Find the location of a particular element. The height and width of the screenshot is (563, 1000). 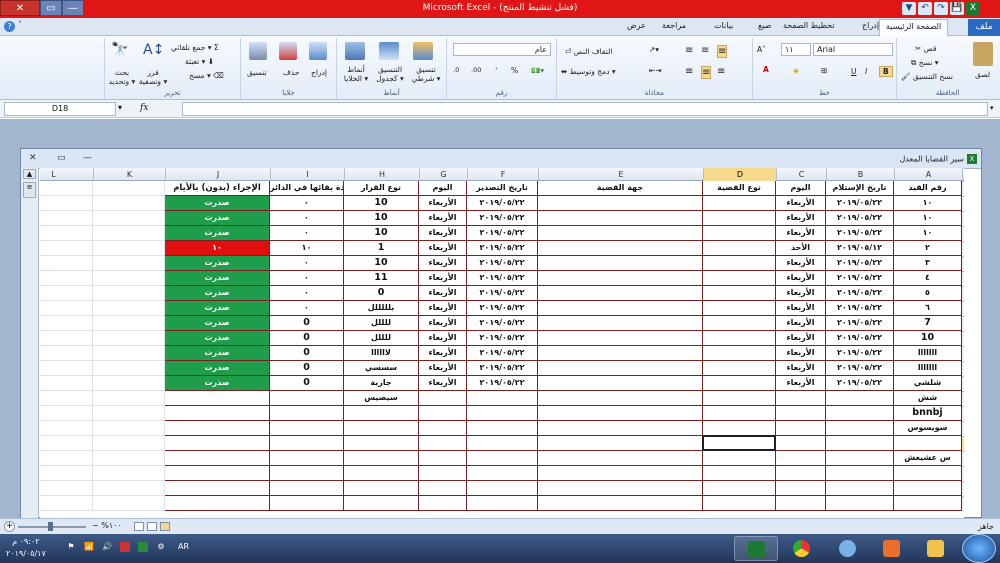

cell-a-6: ٣ is located at coordinates (928, 263).